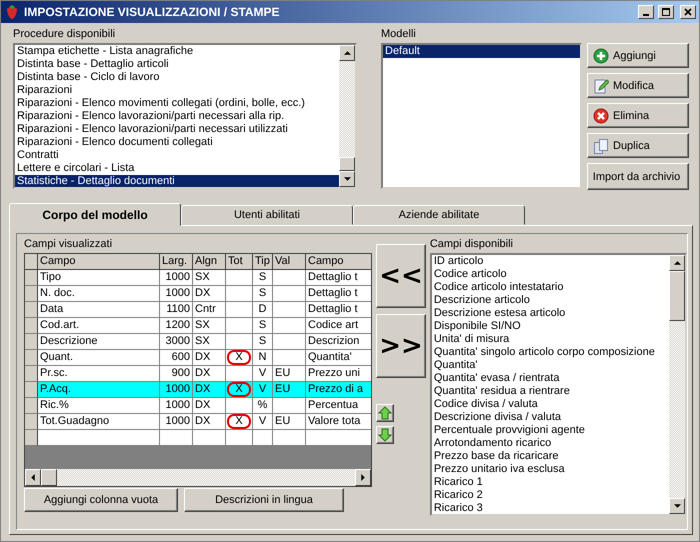  What do you see at coordinates (638, 85) in the screenshot?
I see `model-button: Modifica` at bounding box center [638, 85].